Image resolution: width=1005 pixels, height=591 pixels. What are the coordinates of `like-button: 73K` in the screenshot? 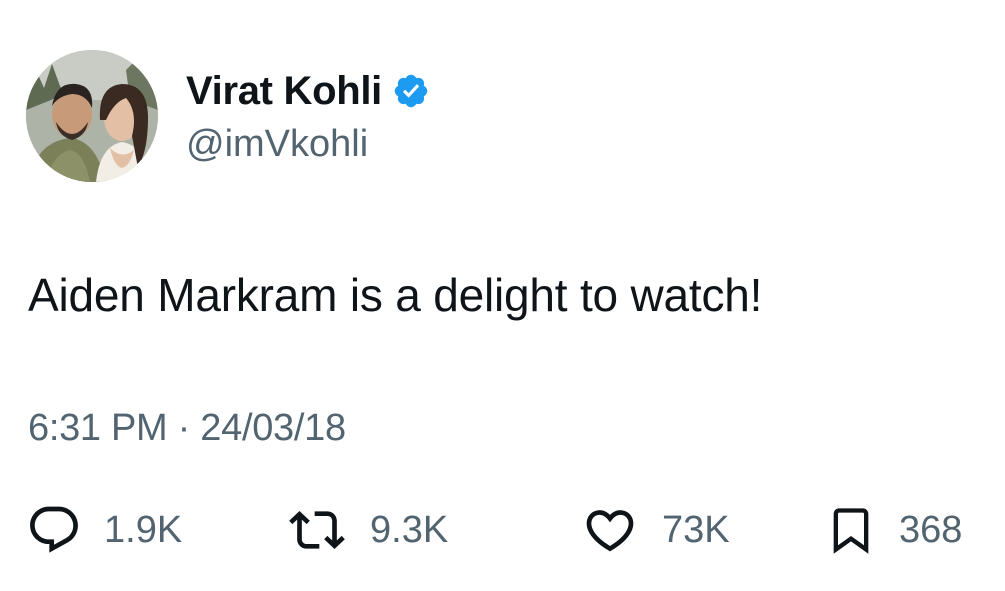 It's located at (655, 530).